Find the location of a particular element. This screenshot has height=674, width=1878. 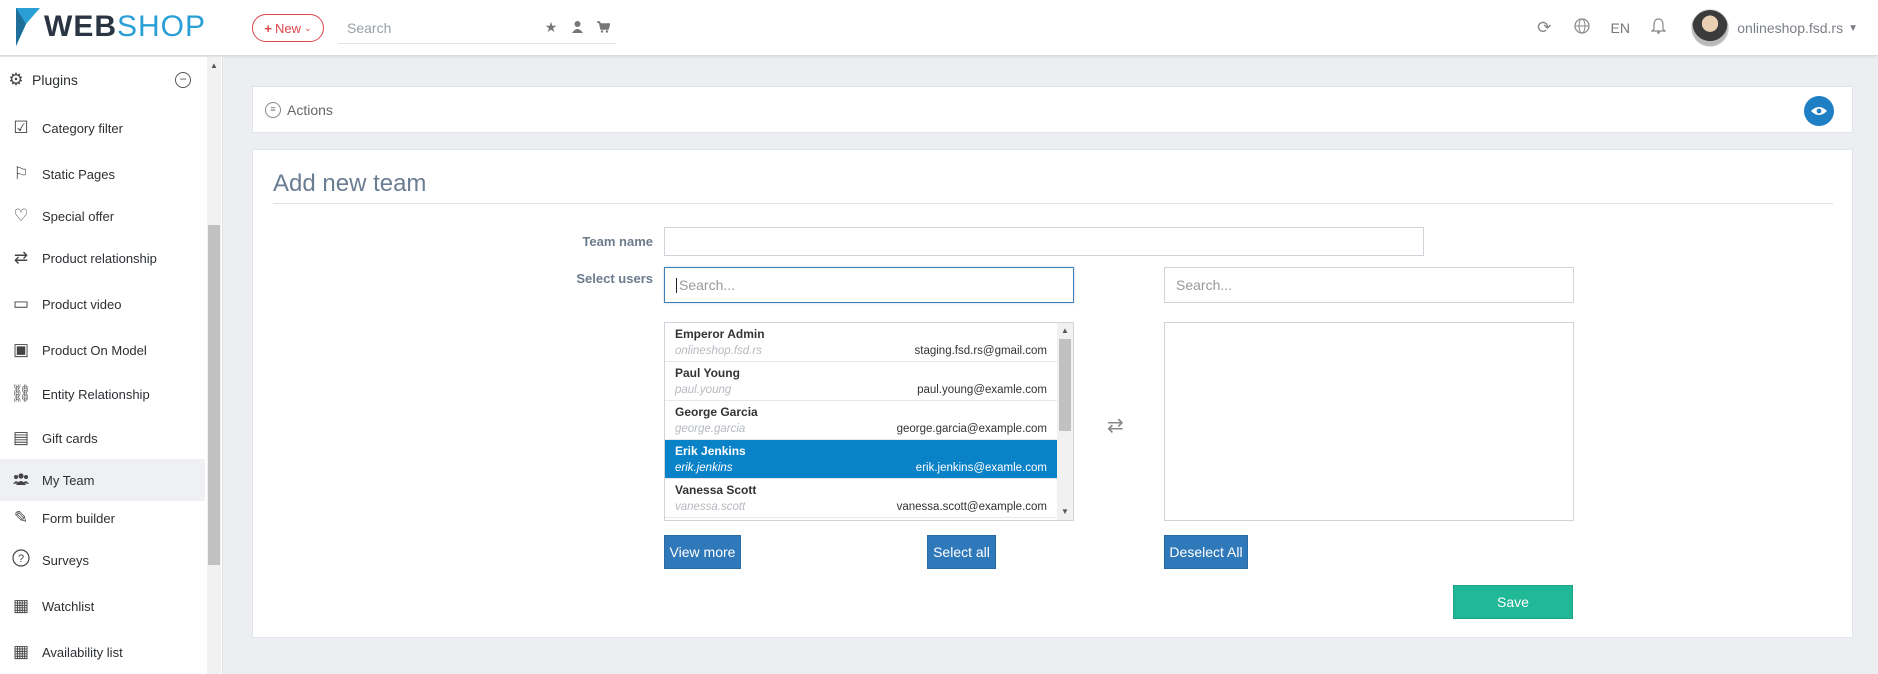

bookmark-icon: ⚐ is located at coordinates (21, 173).